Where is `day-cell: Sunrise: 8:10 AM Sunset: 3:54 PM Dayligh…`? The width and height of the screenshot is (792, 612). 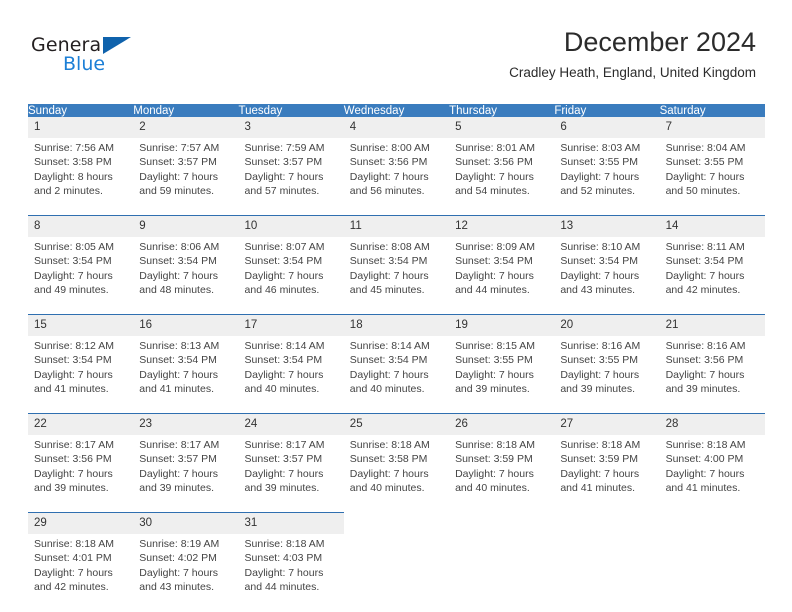
day-cell: Sunrise: 8:10 AM Sunset: 3:54 PM Dayligh… is located at coordinates (607, 276).